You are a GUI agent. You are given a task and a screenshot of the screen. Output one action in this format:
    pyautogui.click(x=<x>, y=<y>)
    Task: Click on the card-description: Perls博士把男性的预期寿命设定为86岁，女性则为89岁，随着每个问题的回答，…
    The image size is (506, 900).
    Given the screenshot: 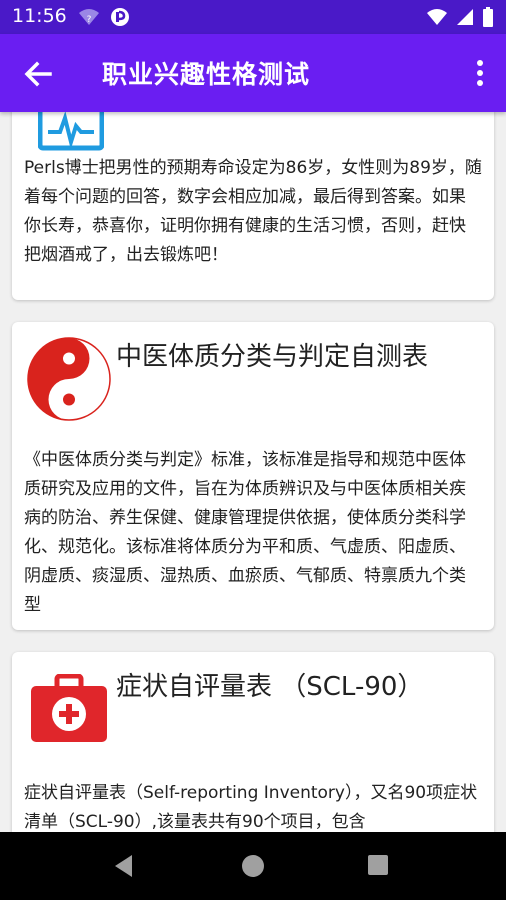 What is the action you would take?
    pyautogui.click(x=253, y=211)
    